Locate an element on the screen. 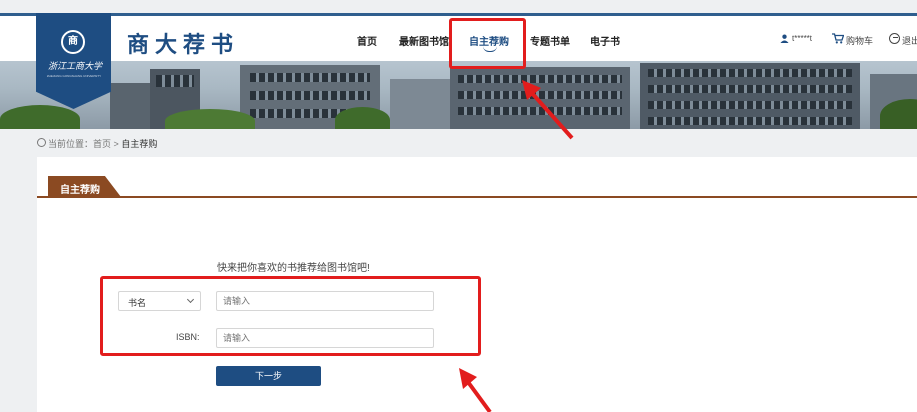  university-name: 浙江工商大学 is located at coordinates (74, 67).